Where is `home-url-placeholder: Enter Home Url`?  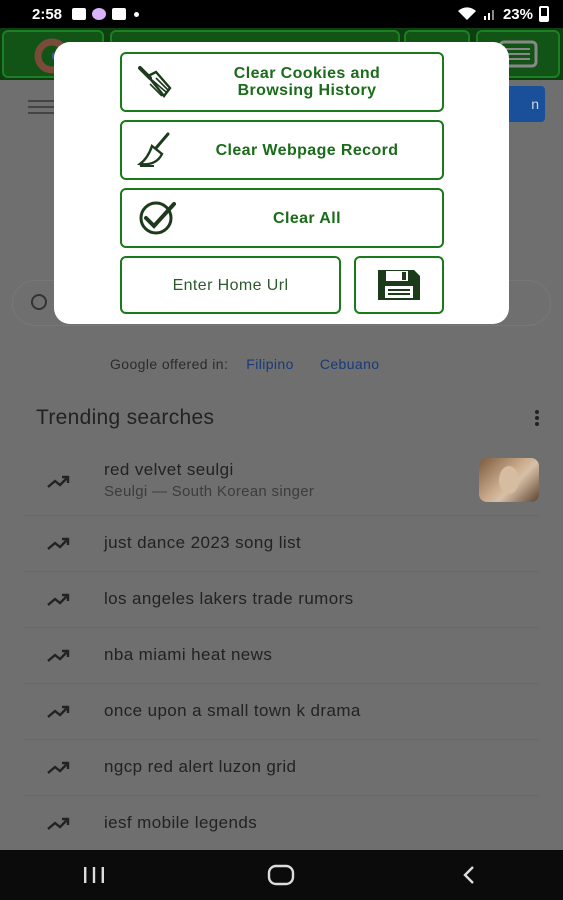
home-url-placeholder: Enter Home Url is located at coordinates (230, 285).